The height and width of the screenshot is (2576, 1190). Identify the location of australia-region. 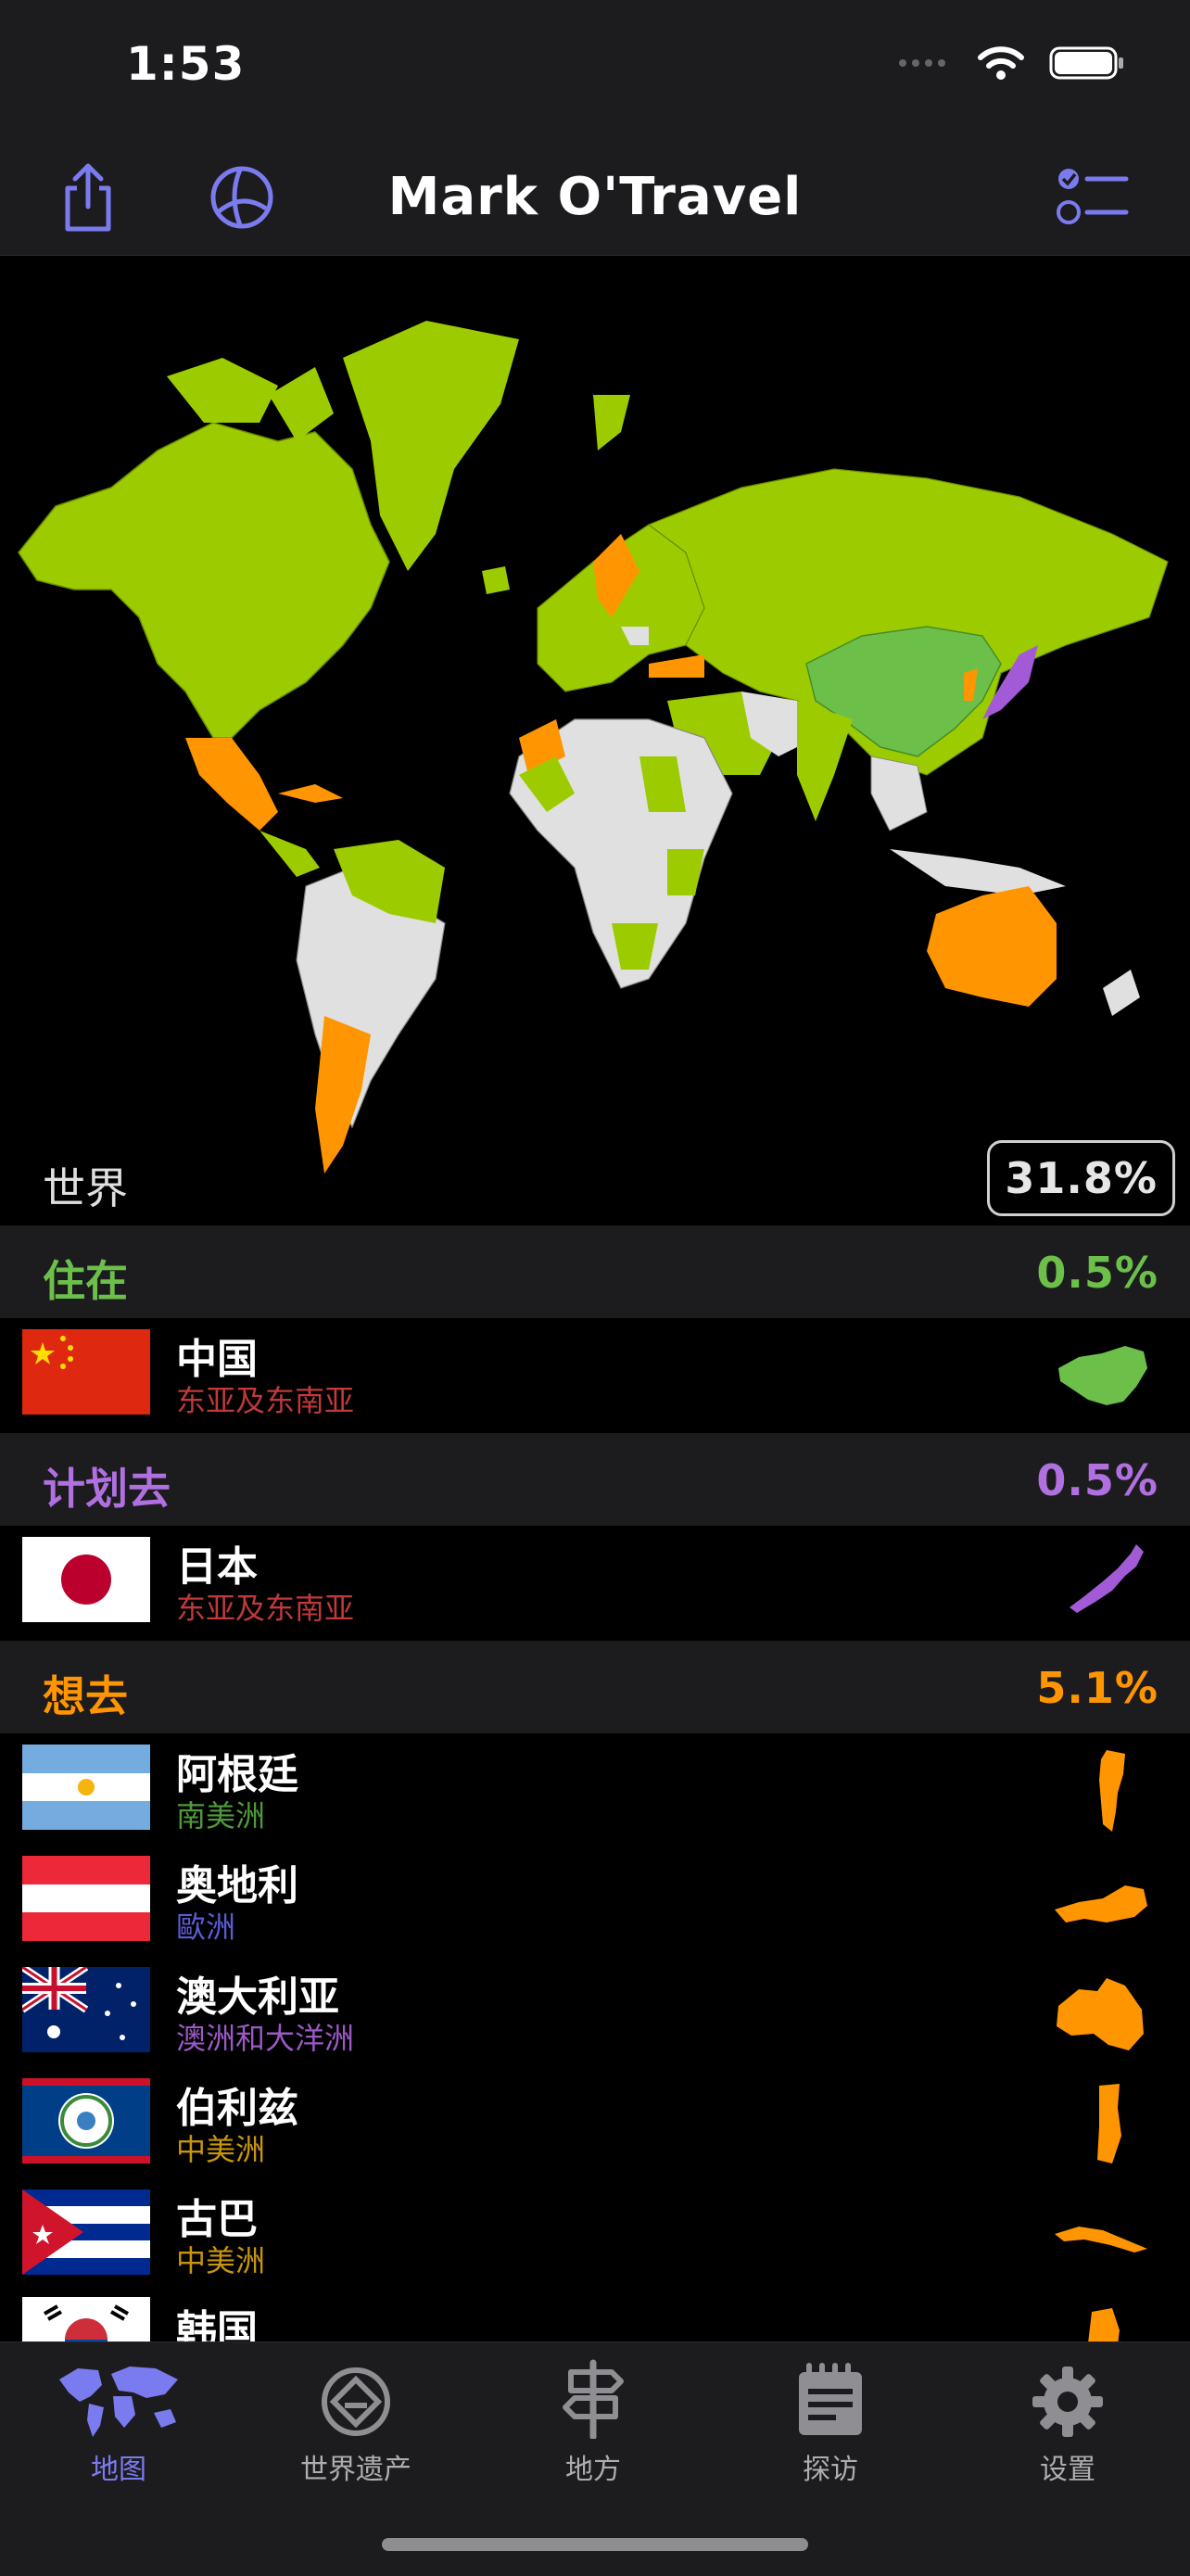
(992, 946).